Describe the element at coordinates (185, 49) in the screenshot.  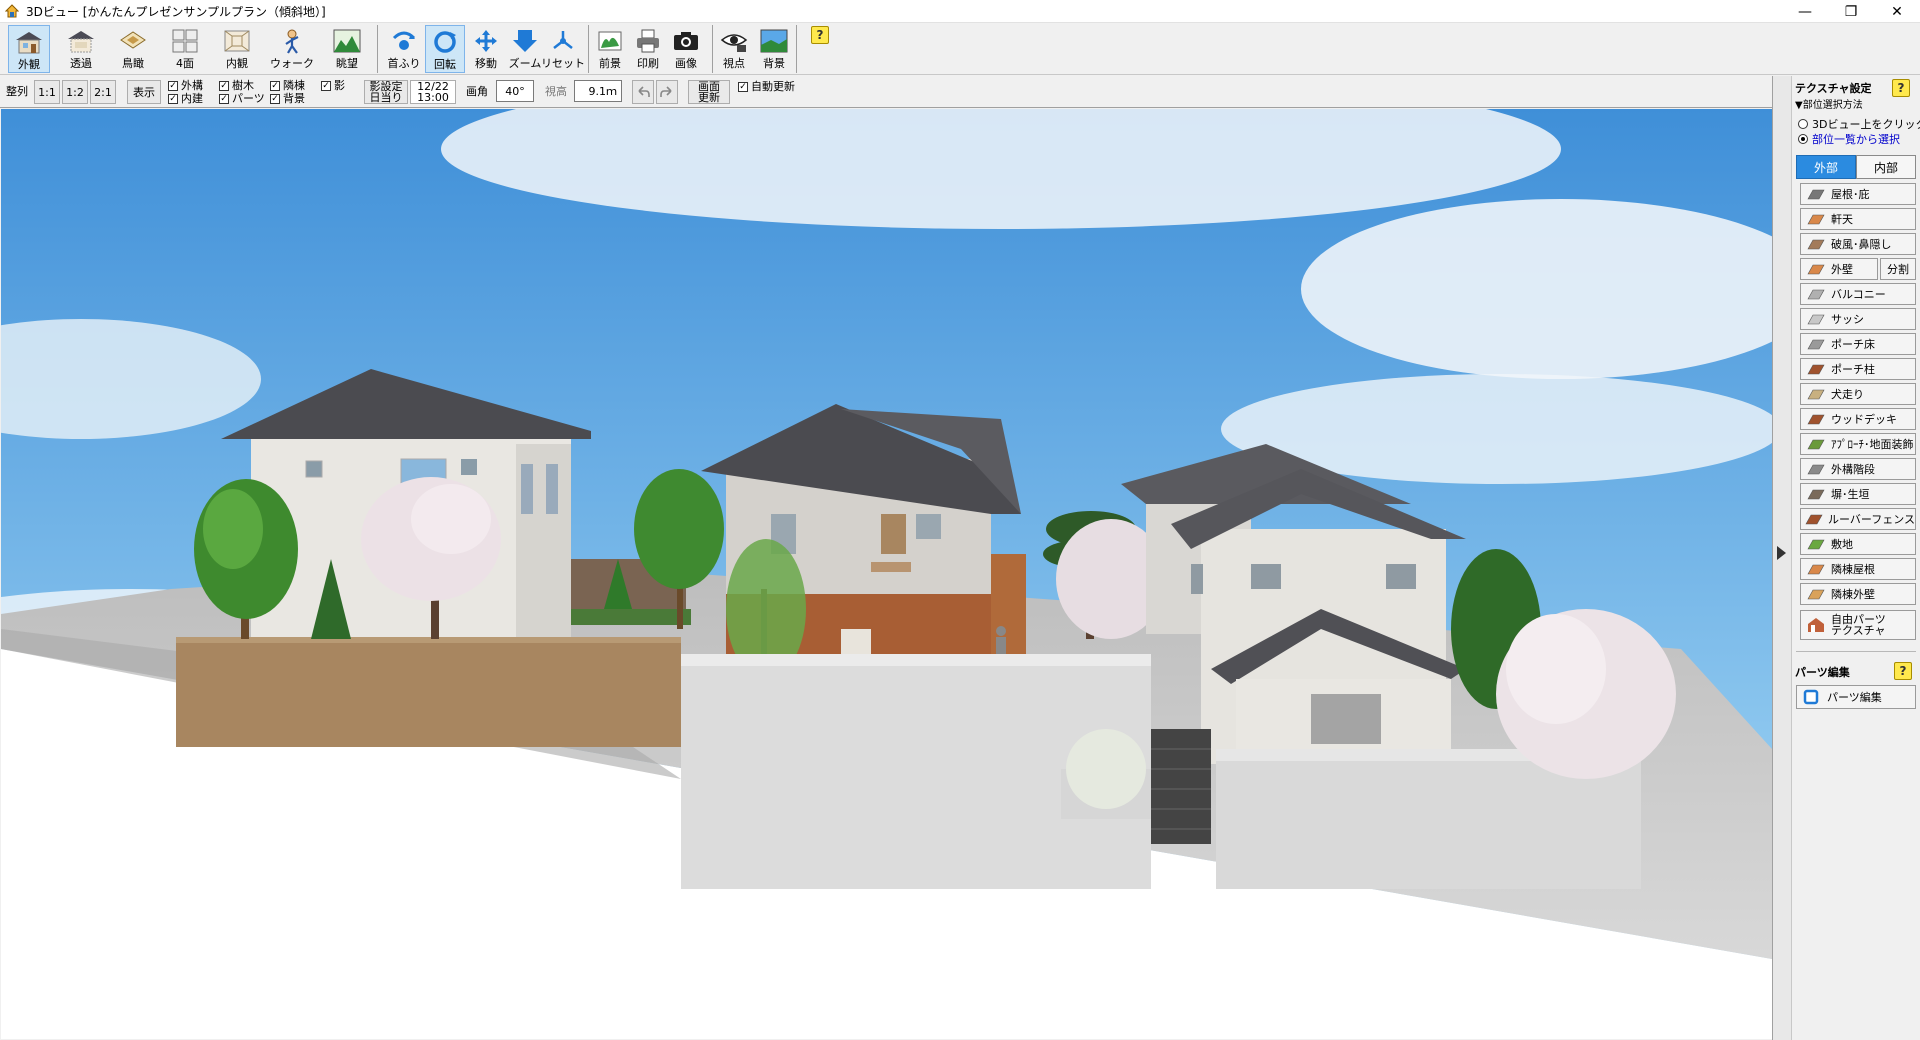
I see `view-four-sides-button: 4面` at that location.